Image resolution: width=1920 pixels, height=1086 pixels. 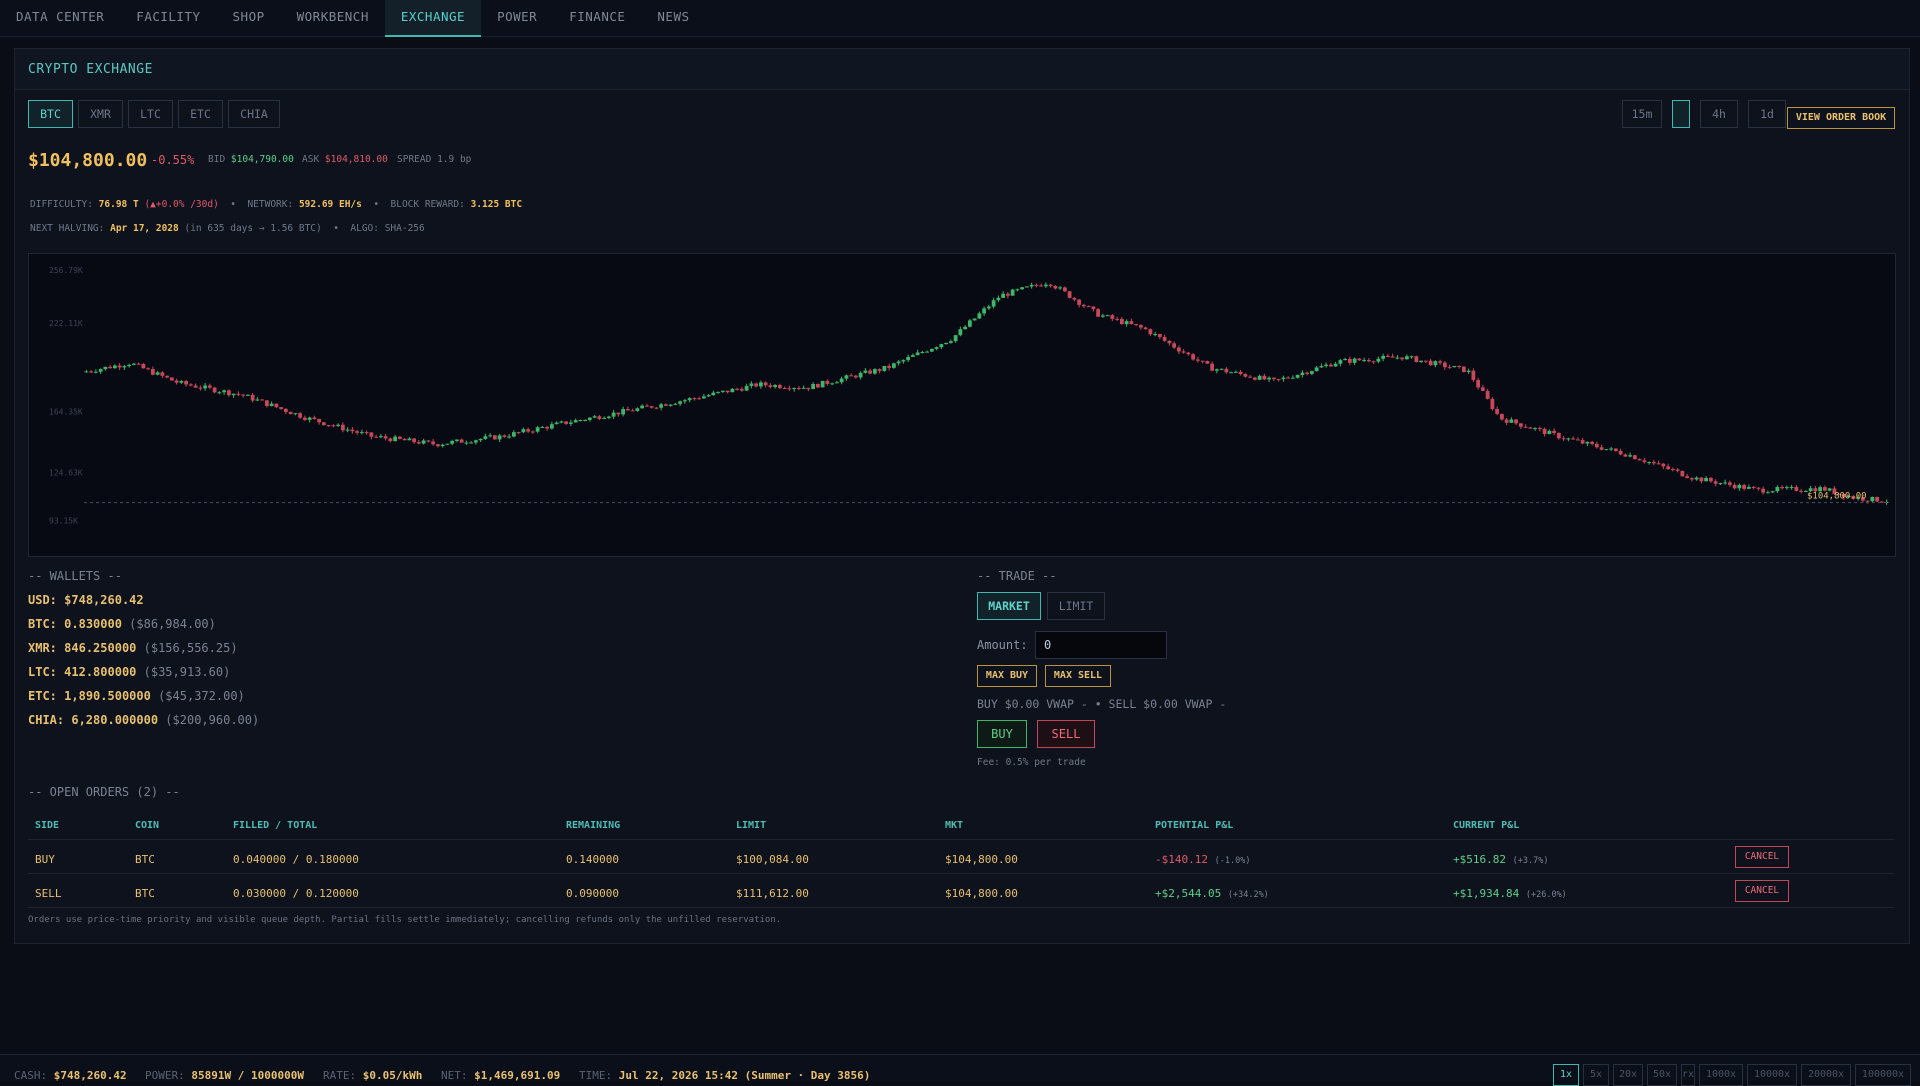 I want to click on view-order-book-button: VIEW ORDER BOOK, so click(x=1841, y=118).